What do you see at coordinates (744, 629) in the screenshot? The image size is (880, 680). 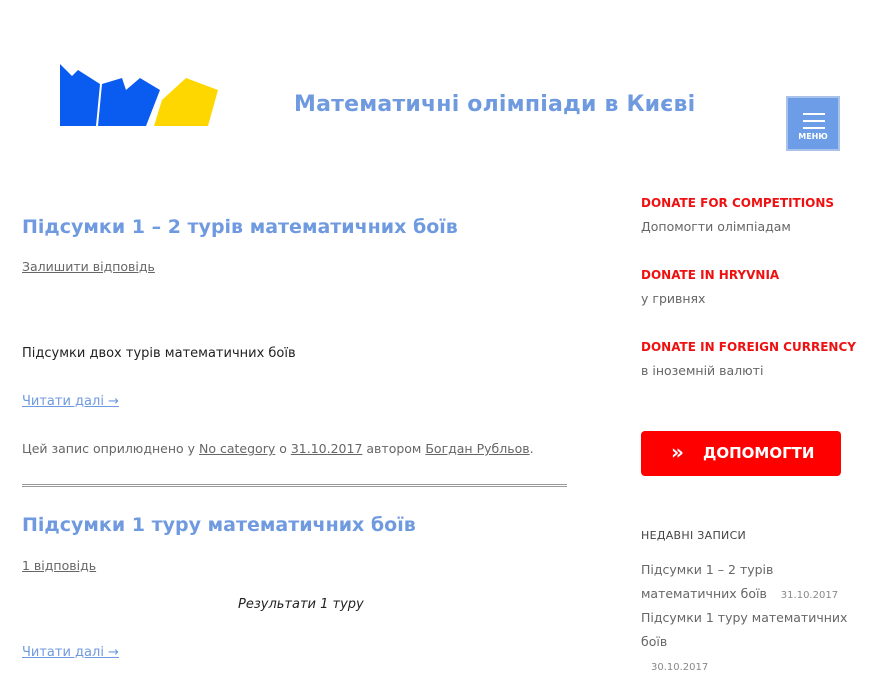 I see `recent-post-link: Підсумки 1 туру математичних боїв` at bounding box center [744, 629].